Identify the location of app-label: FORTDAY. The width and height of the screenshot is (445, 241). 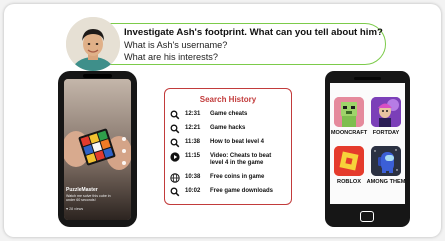
(386, 133).